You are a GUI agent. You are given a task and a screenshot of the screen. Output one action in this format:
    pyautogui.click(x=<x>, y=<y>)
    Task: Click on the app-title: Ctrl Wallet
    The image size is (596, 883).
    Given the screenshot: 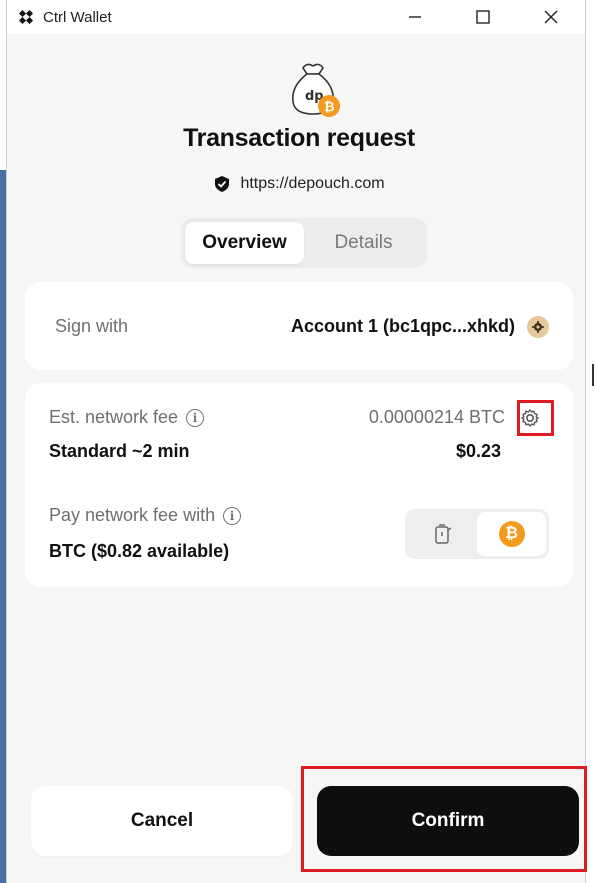 What is the action you would take?
    pyautogui.click(x=77, y=17)
    